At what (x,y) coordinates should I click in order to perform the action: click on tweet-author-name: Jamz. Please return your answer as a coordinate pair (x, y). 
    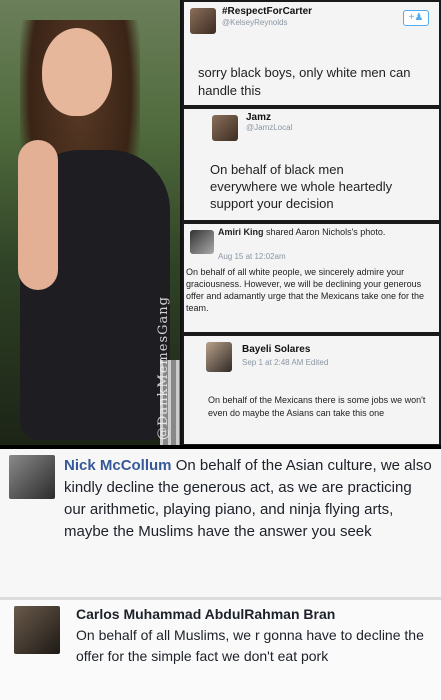
    Looking at the image, I should click on (258, 117).